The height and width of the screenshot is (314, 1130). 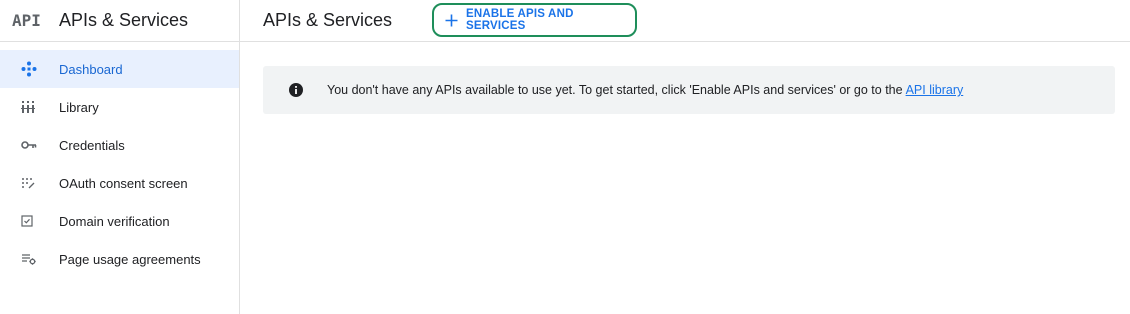 I want to click on checkbox-icon, so click(x=29, y=221).